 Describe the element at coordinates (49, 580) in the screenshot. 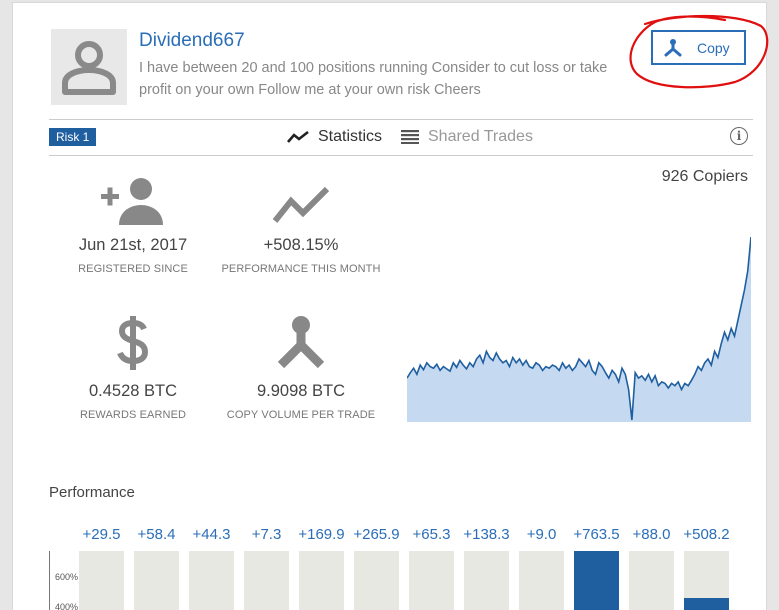

I see `bar-y-axis` at that location.